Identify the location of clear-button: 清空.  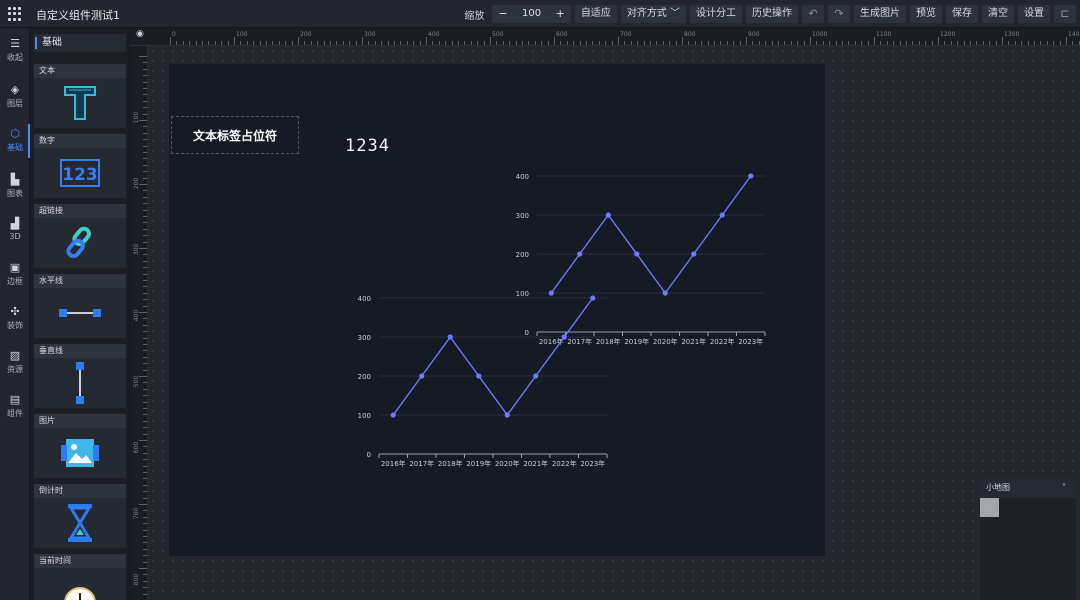
(998, 14).